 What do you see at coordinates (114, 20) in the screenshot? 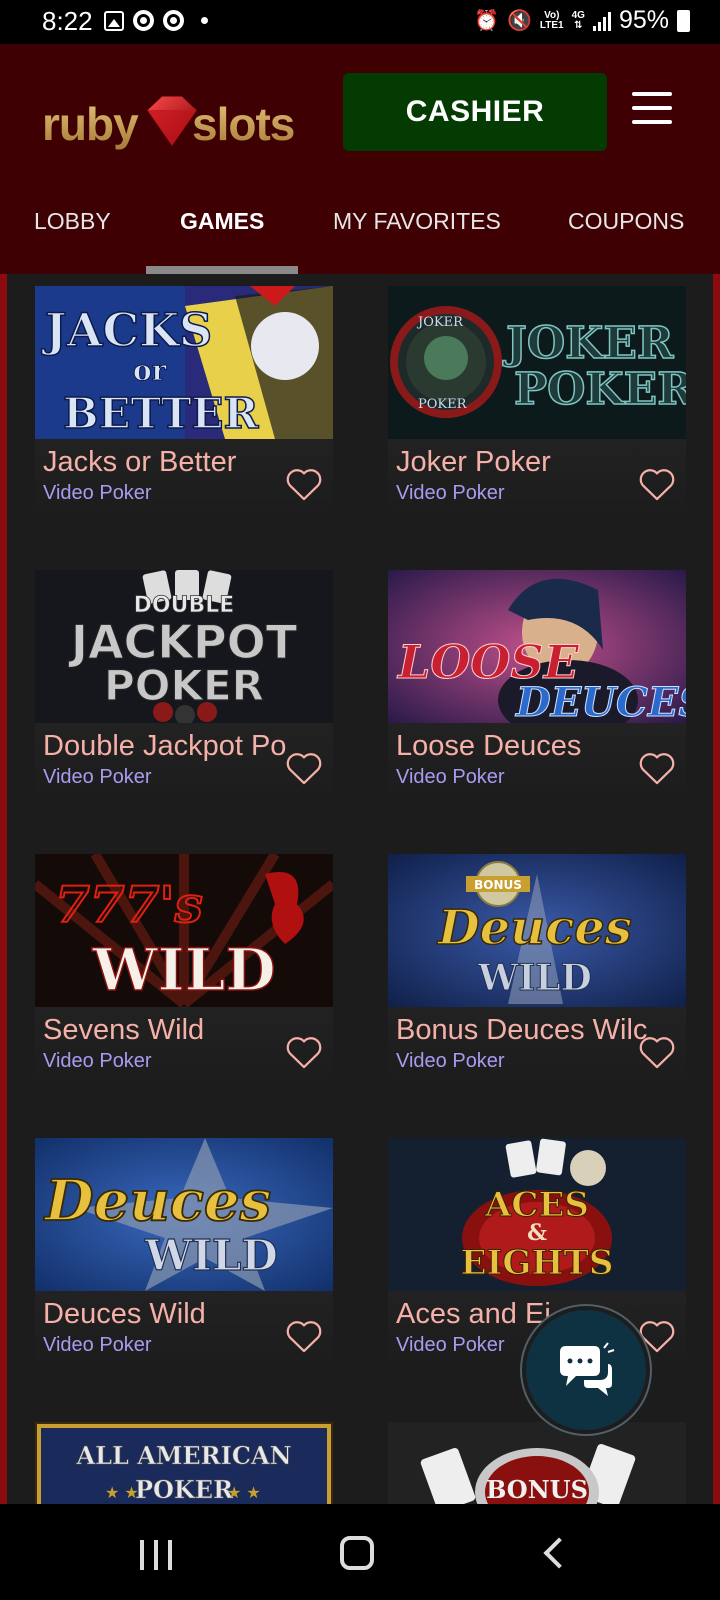
I see `image-icon` at bounding box center [114, 20].